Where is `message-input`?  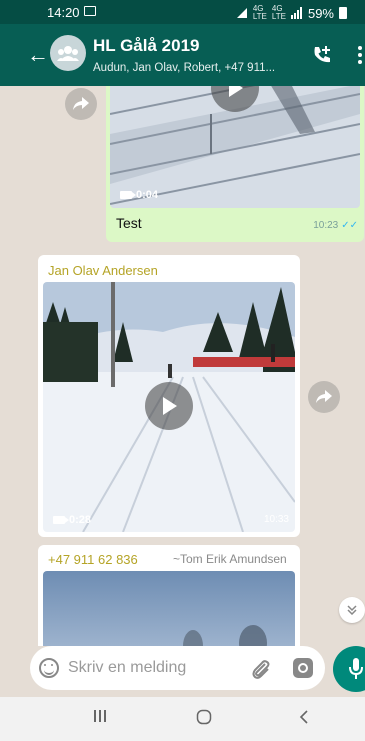 message-input is located at coordinates (153, 668).